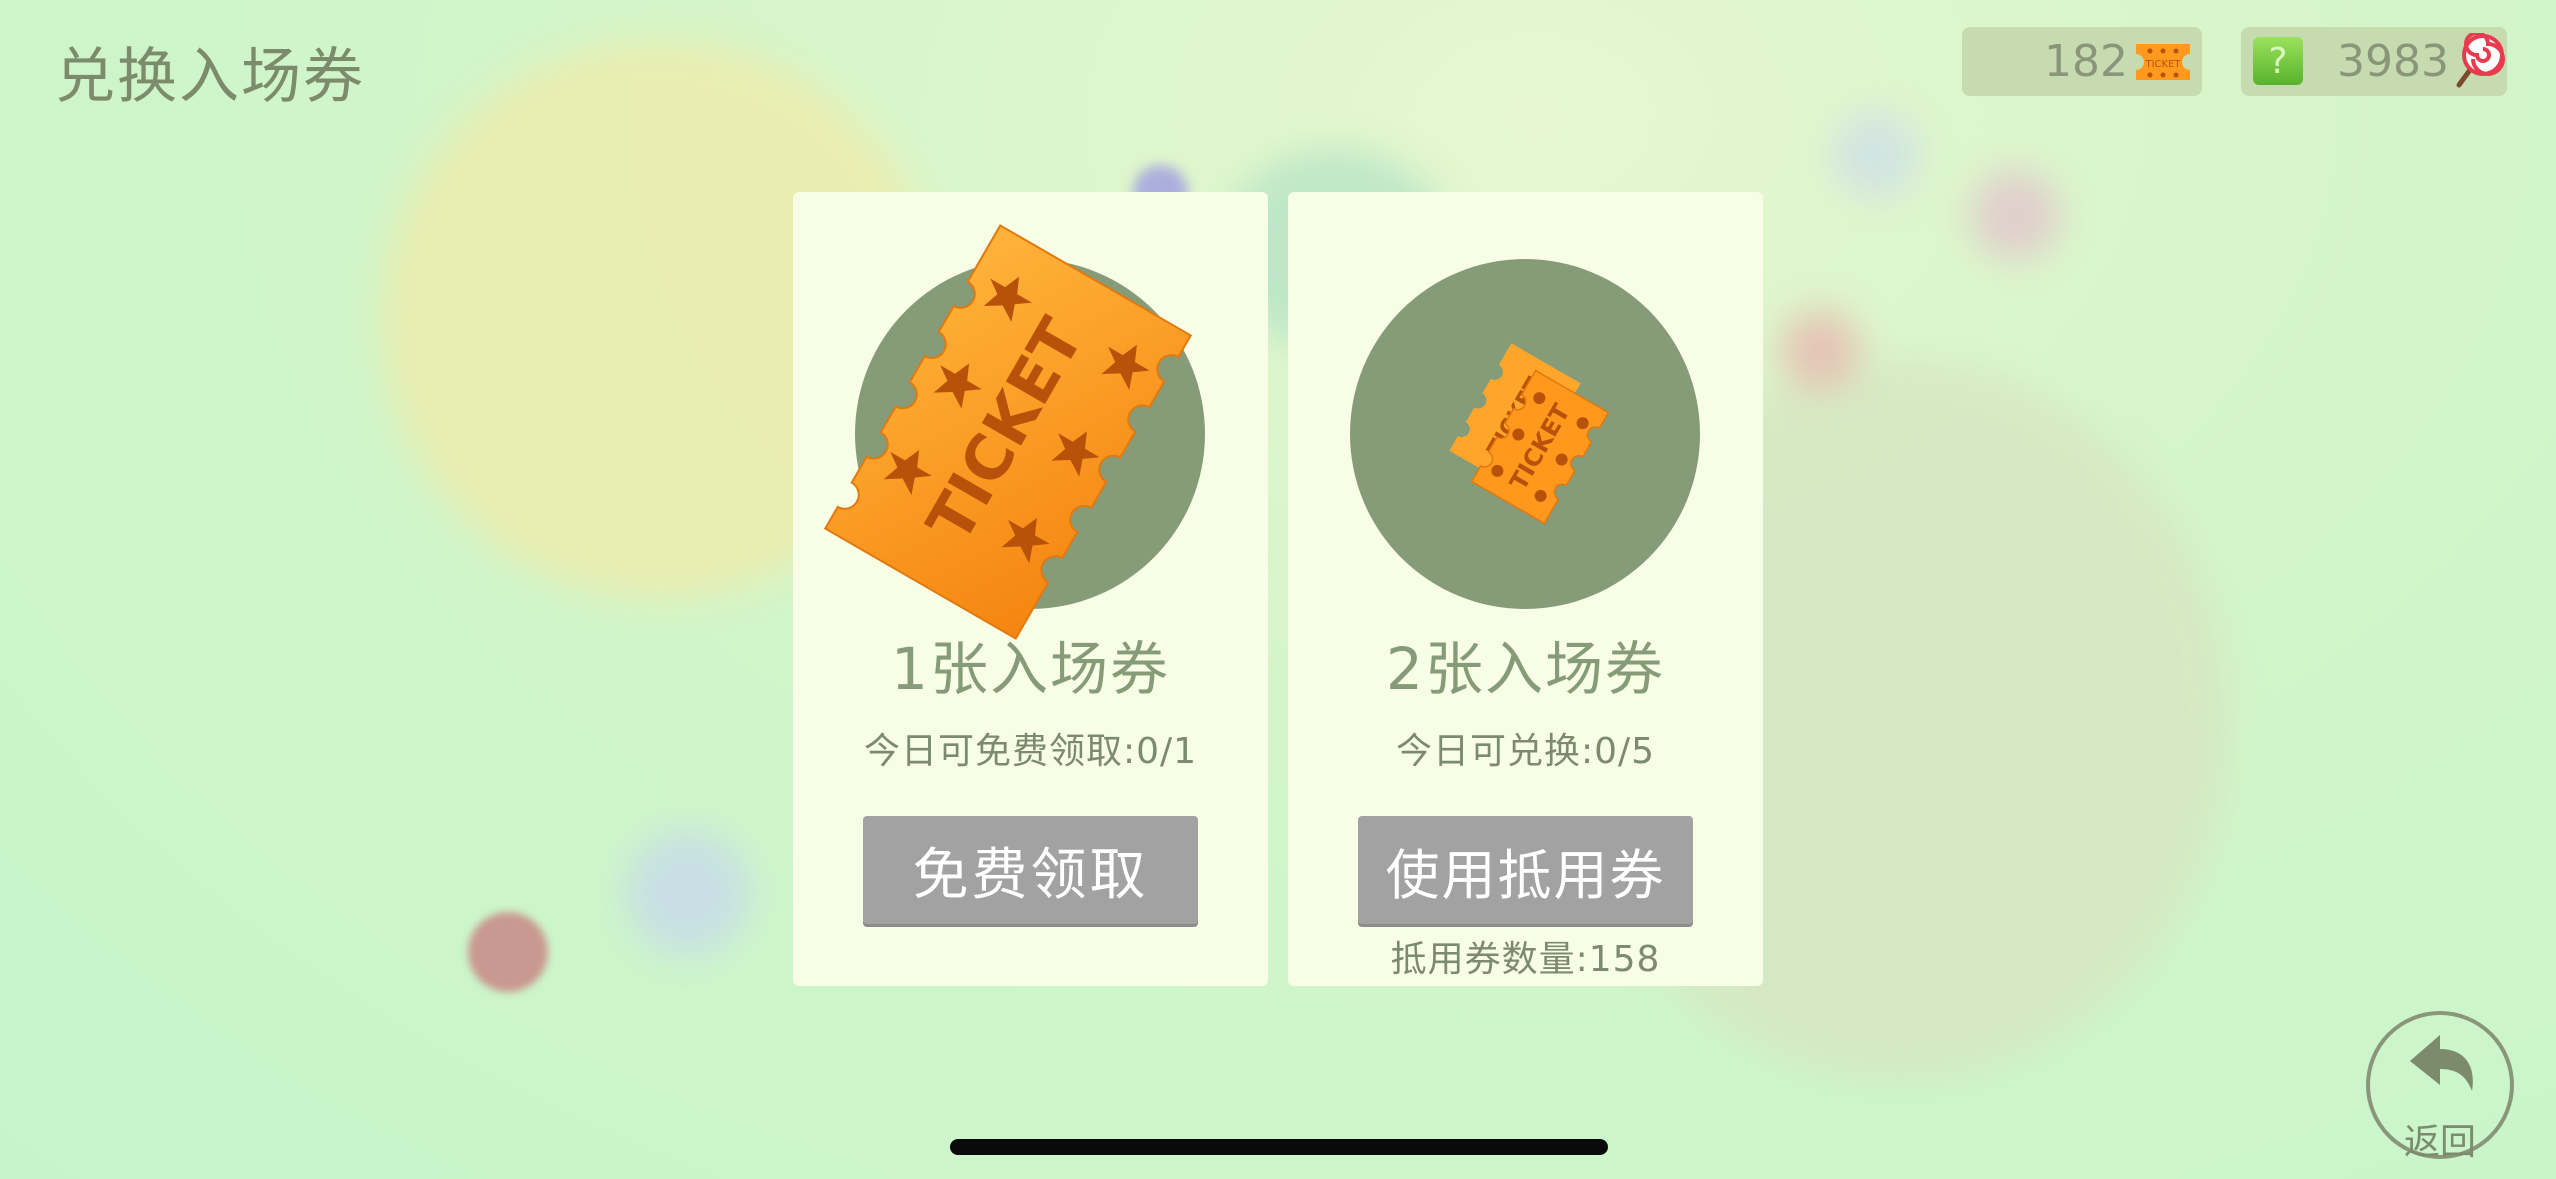  Describe the element at coordinates (1525, 959) in the screenshot. I see `voucher-count-text: 抵用券数量:158` at that location.